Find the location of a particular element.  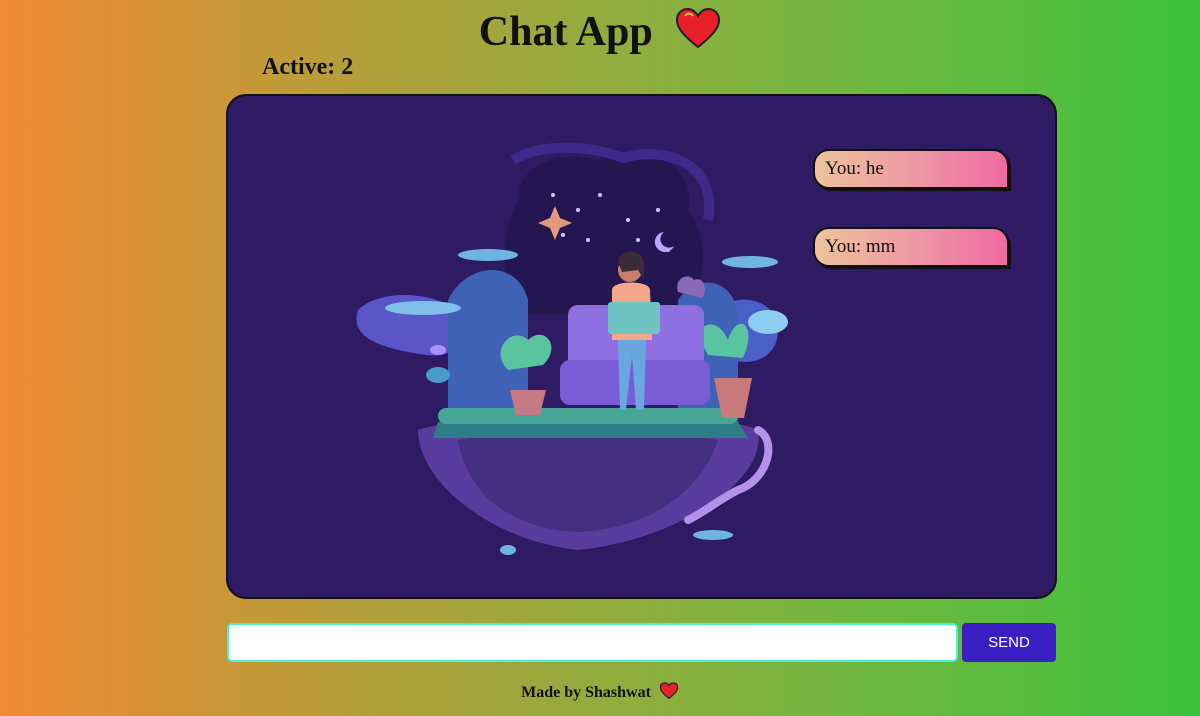

active-users-count: Active: 2 is located at coordinates (308, 67).